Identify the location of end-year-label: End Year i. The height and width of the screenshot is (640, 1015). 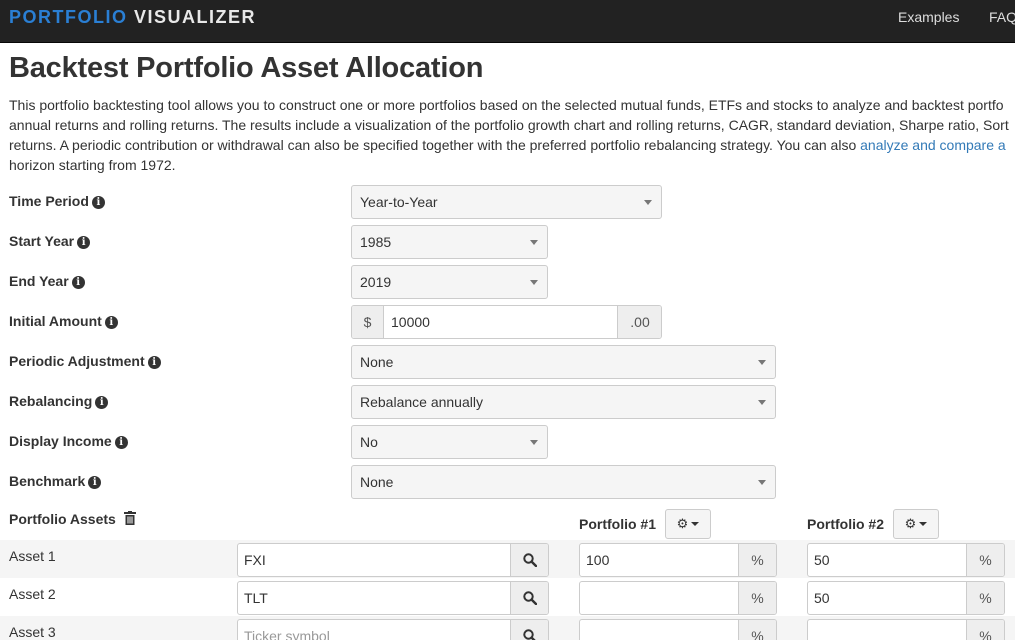
(47, 281).